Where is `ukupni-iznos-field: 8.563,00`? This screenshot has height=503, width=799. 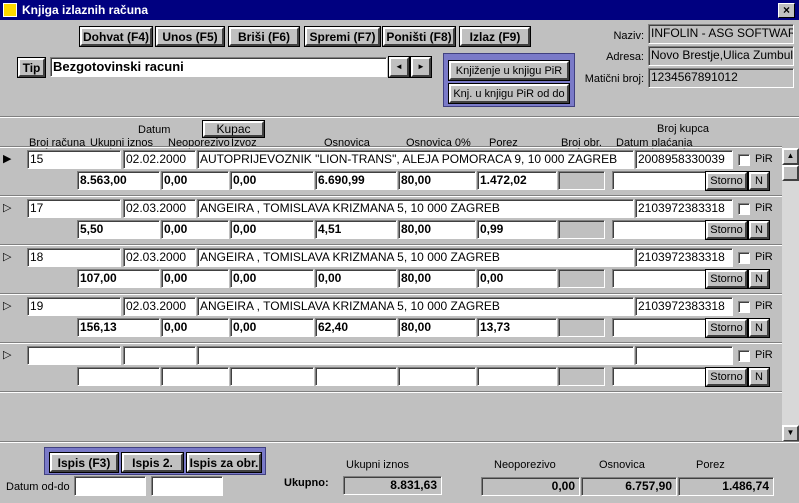 ukupni-iznos-field: 8.563,00 is located at coordinates (118, 180).